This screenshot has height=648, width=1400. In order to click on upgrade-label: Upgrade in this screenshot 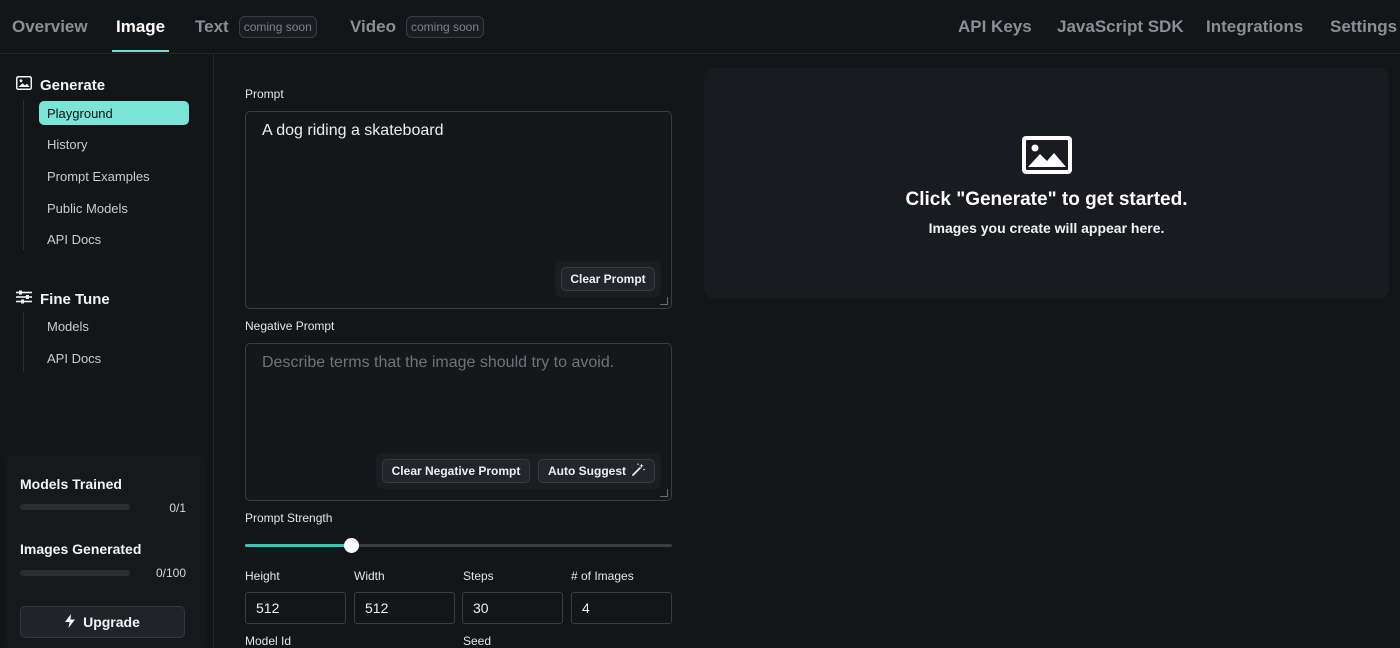, I will do `click(111, 622)`.